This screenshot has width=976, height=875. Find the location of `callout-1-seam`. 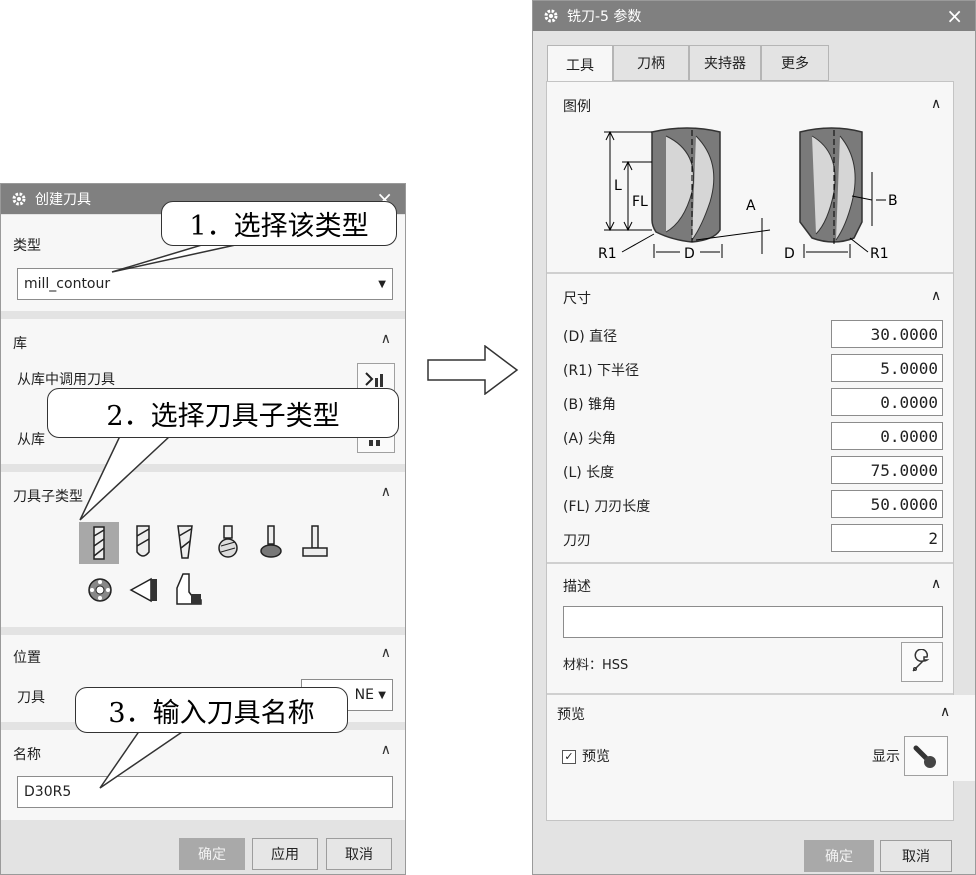

callout-1-seam is located at coordinates (222, 243).